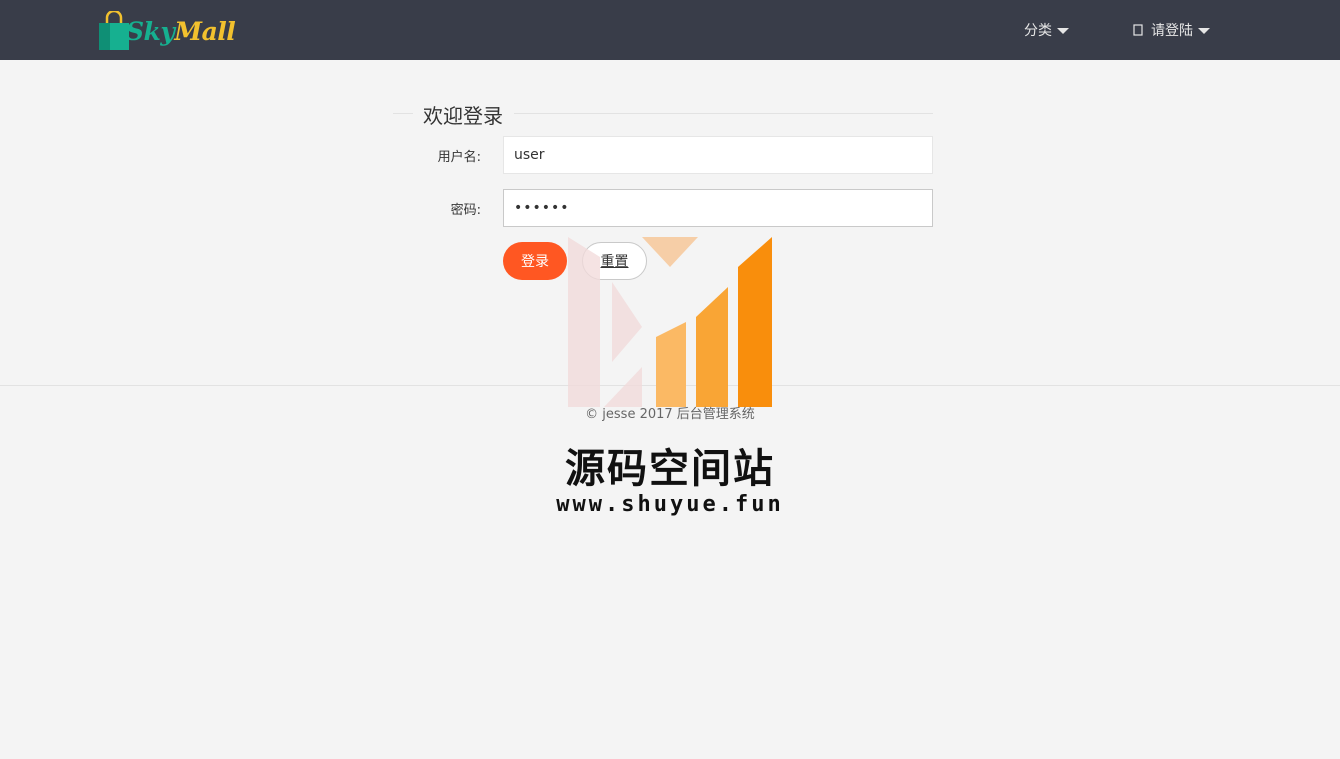 The height and width of the screenshot is (759, 1340). Describe the element at coordinates (1038, 31) in the screenshot. I see `nav-category-label: 分类` at that location.